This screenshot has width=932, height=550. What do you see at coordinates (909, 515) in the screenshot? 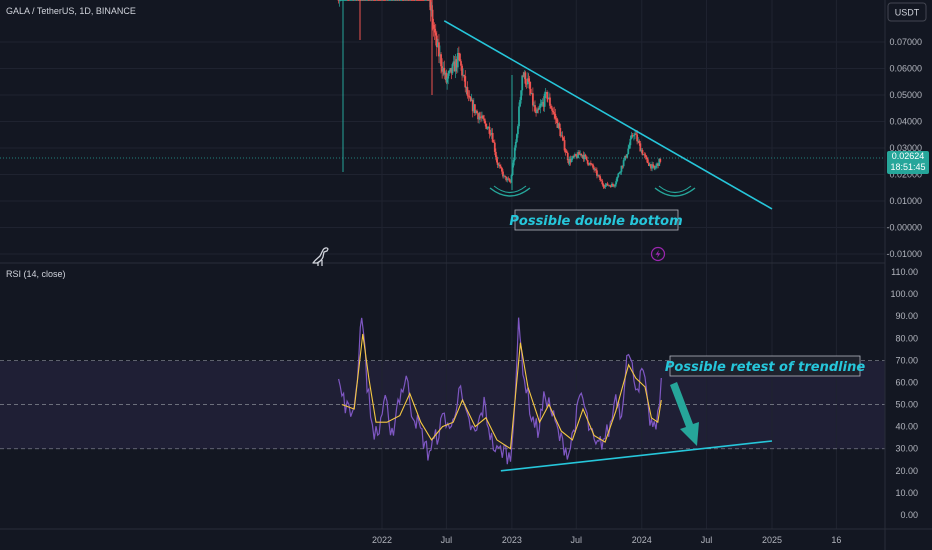
I see `rsi-tick-label: 0.00` at bounding box center [909, 515].